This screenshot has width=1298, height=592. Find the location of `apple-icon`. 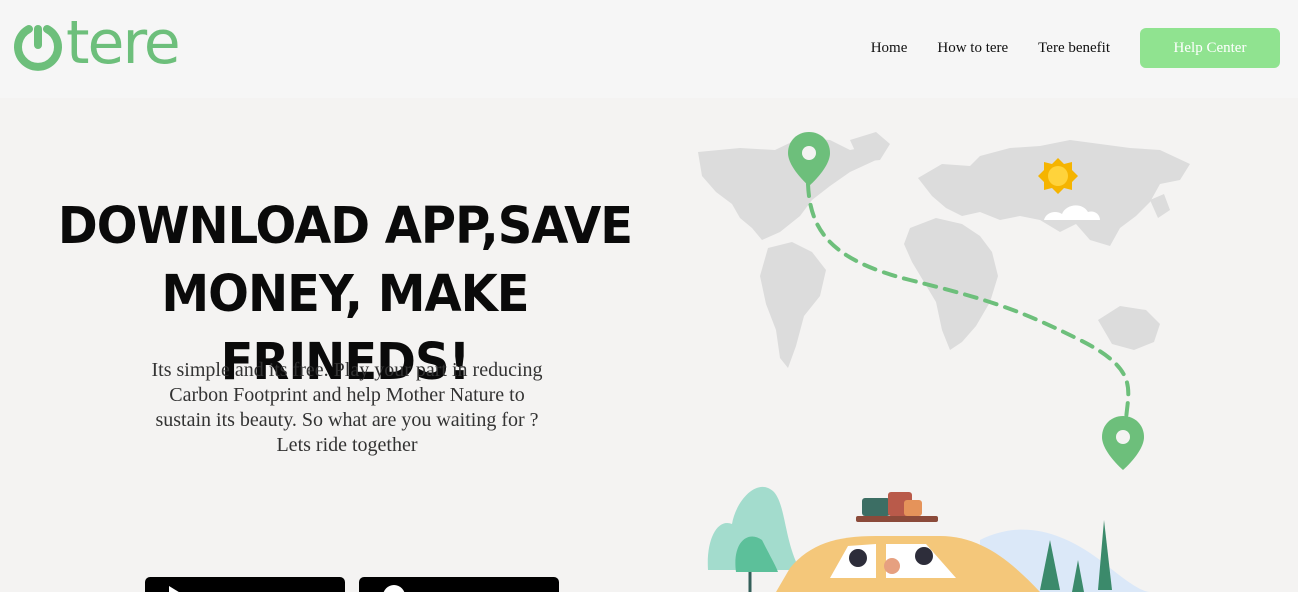

apple-icon is located at coordinates (394, 588).